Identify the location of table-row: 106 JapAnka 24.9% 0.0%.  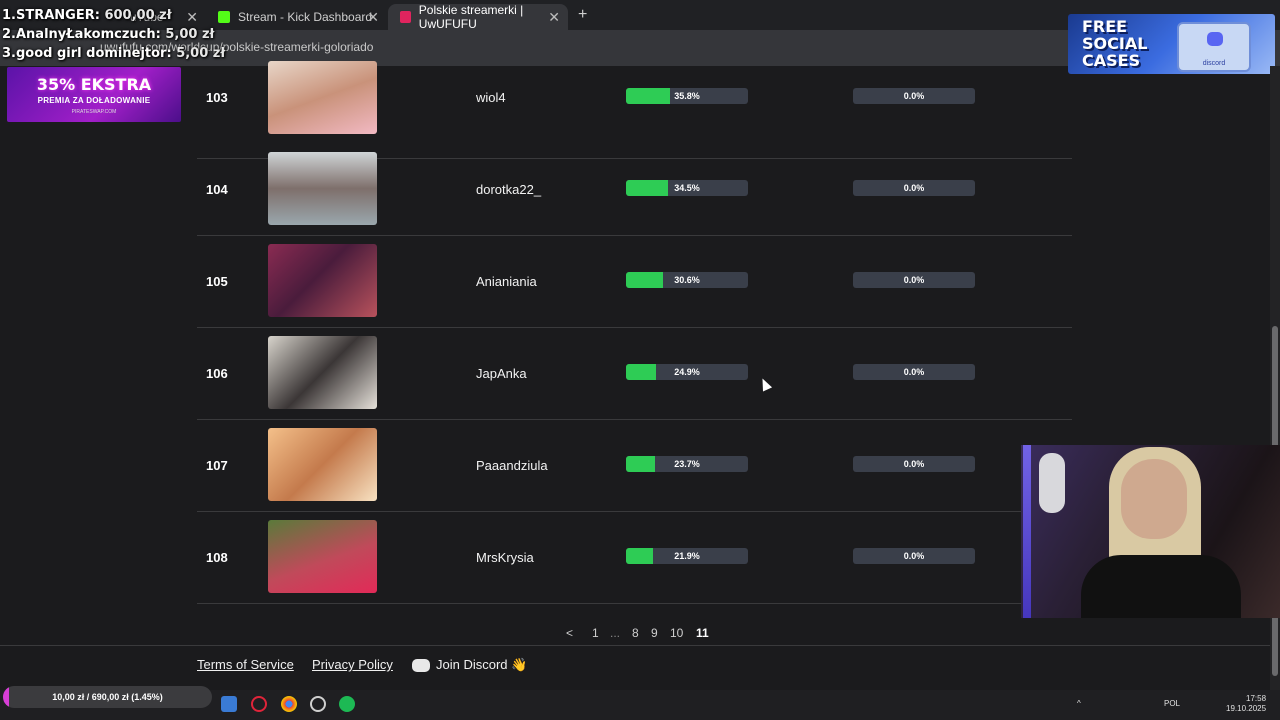
(634, 373).